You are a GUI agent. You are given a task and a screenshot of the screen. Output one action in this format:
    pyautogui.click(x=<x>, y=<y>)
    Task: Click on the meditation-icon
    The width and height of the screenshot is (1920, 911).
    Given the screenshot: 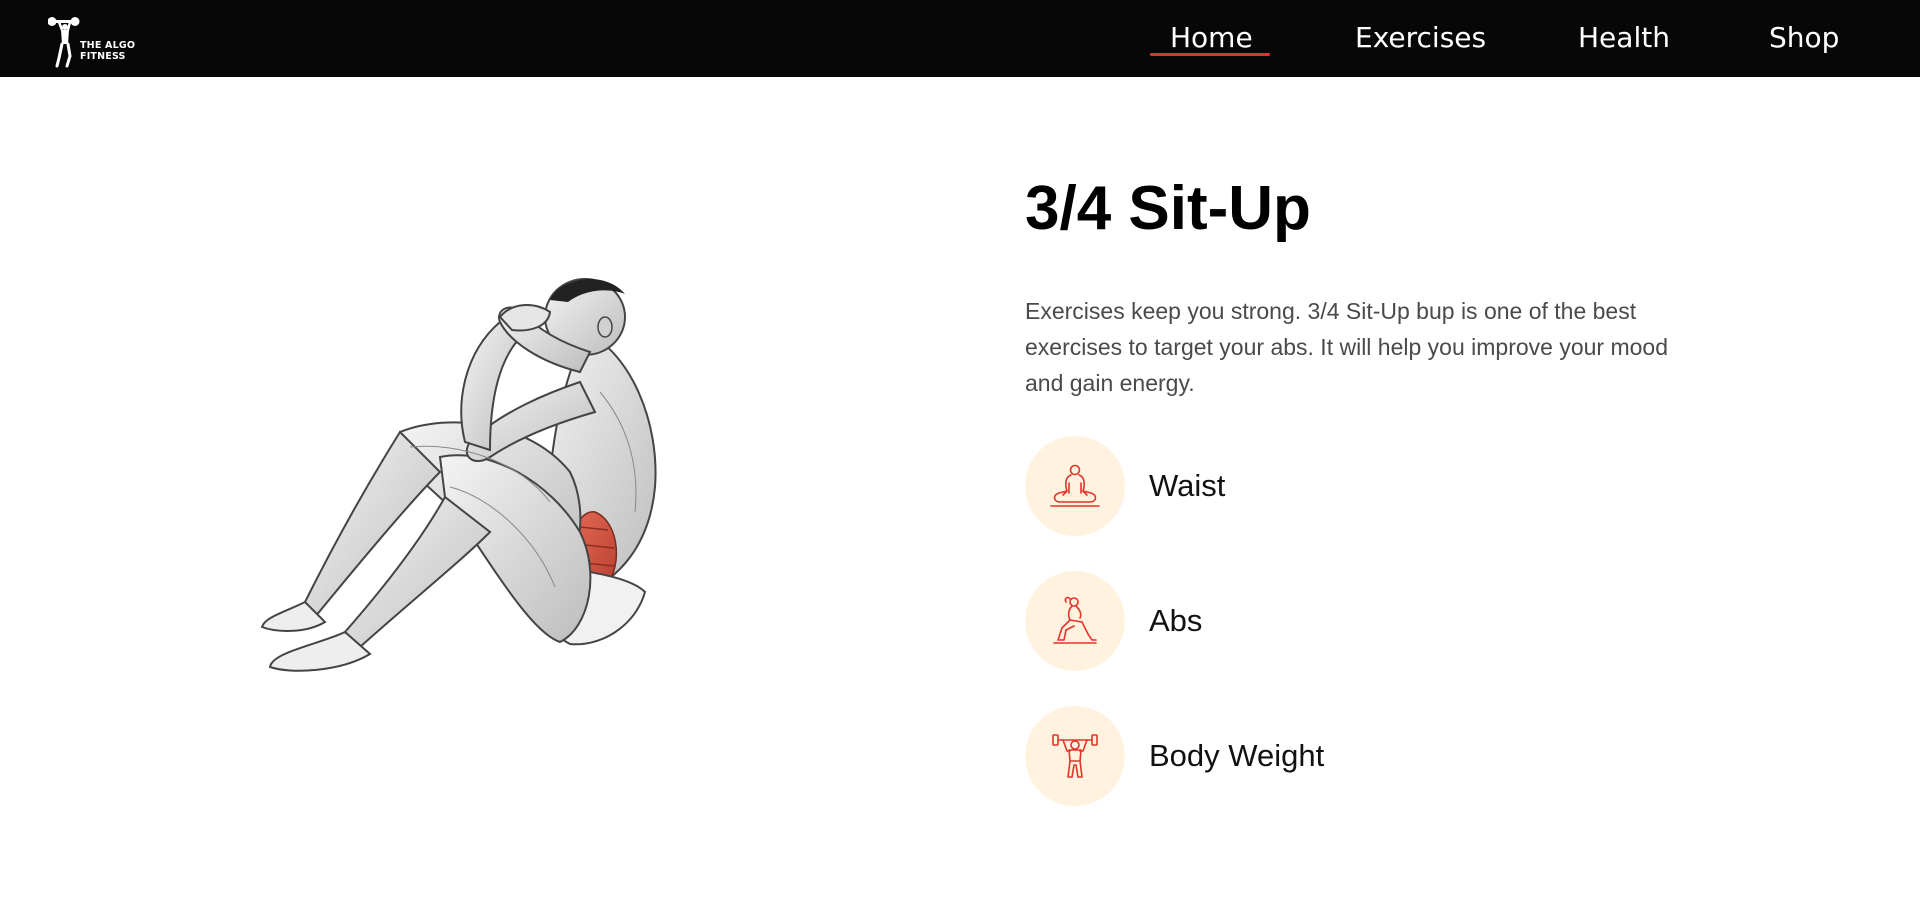 What is the action you would take?
    pyautogui.click(x=1075, y=485)
    